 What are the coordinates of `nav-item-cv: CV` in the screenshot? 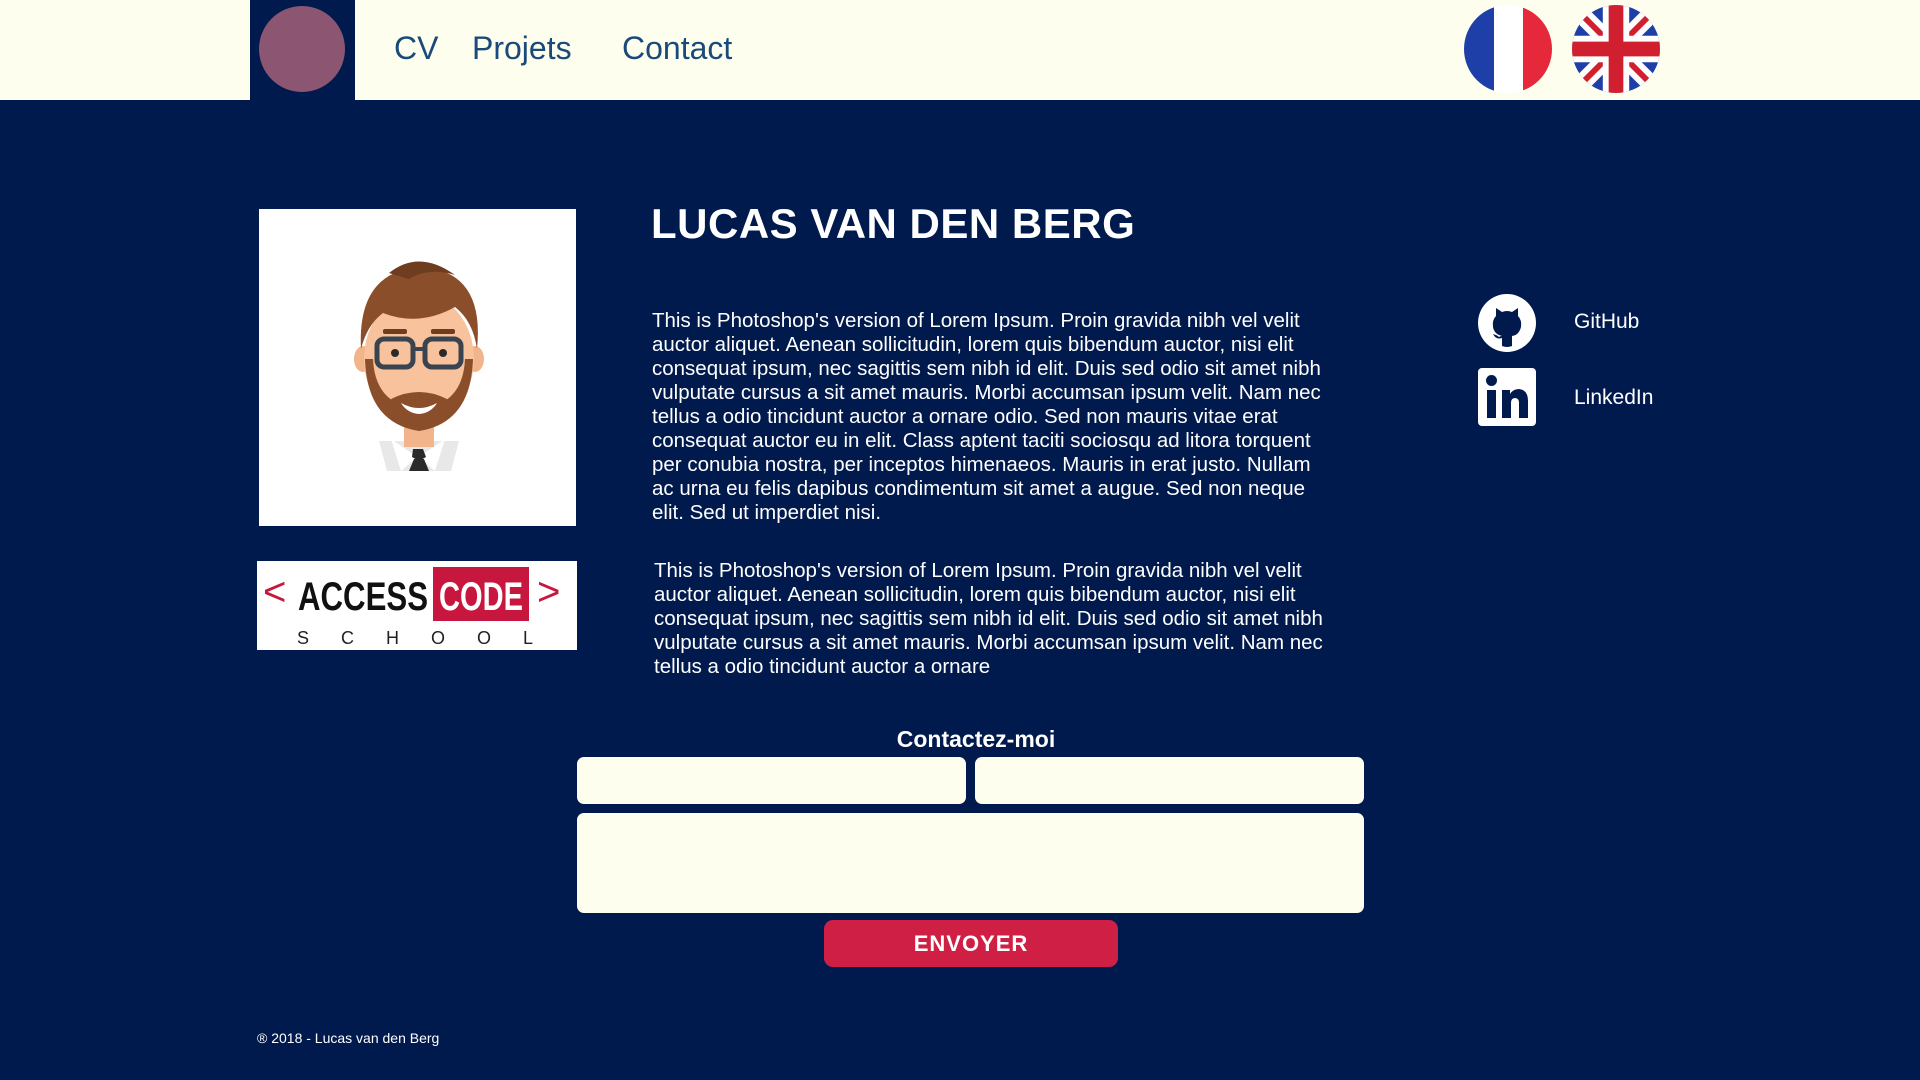 It's located at (416, 48).